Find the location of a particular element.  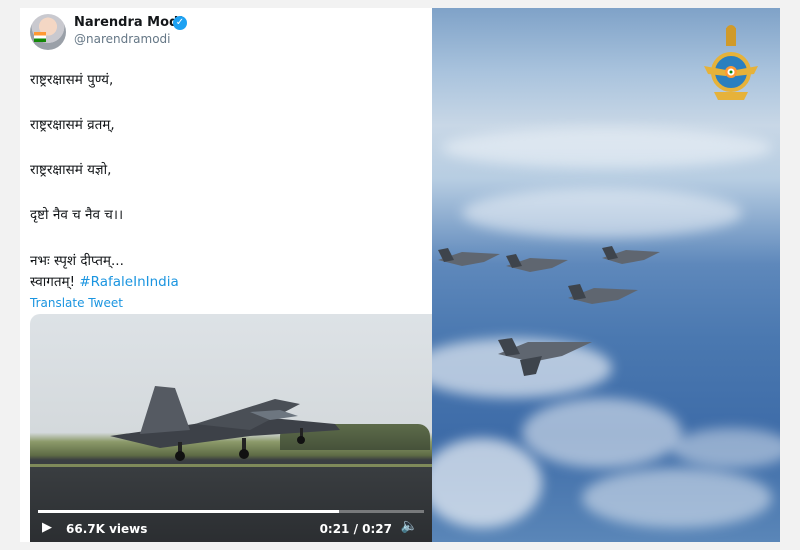

video-progress-bar is located at coordinates (231, 511).